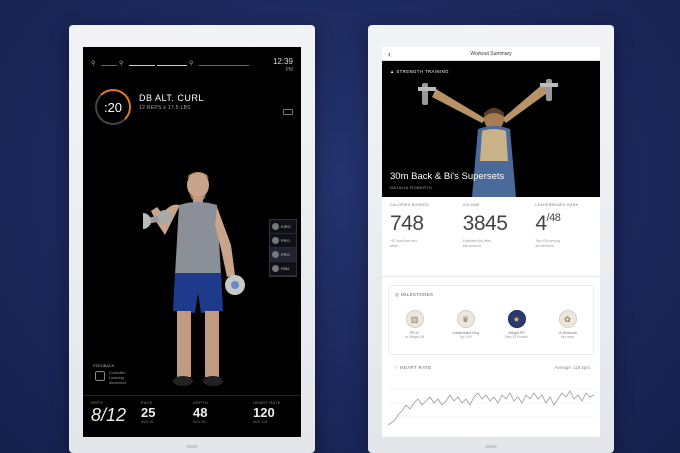 The image size is (680, 453). What do you see at coordinates (286, 226) in the screenshot?
I see `leaderboard-name: KIRO` at bounding box center [286, 226].